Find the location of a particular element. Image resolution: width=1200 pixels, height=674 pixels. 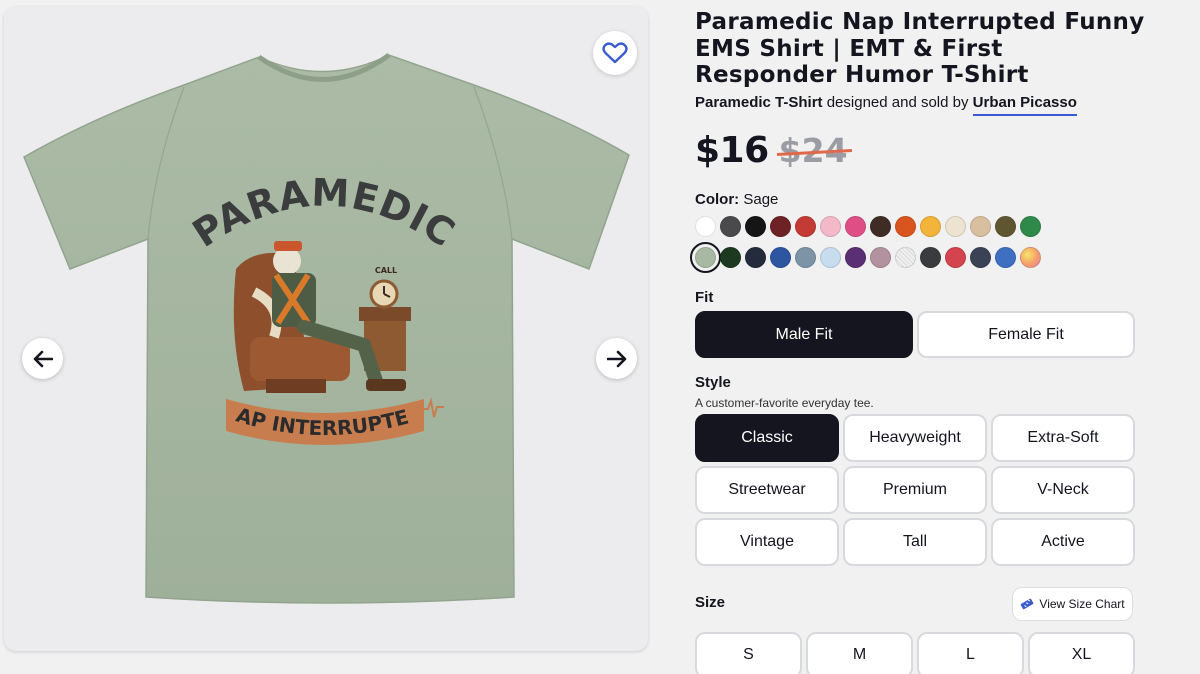

style-option-extra-soft: Extra-Soft is located at coordinates (1063, 438).